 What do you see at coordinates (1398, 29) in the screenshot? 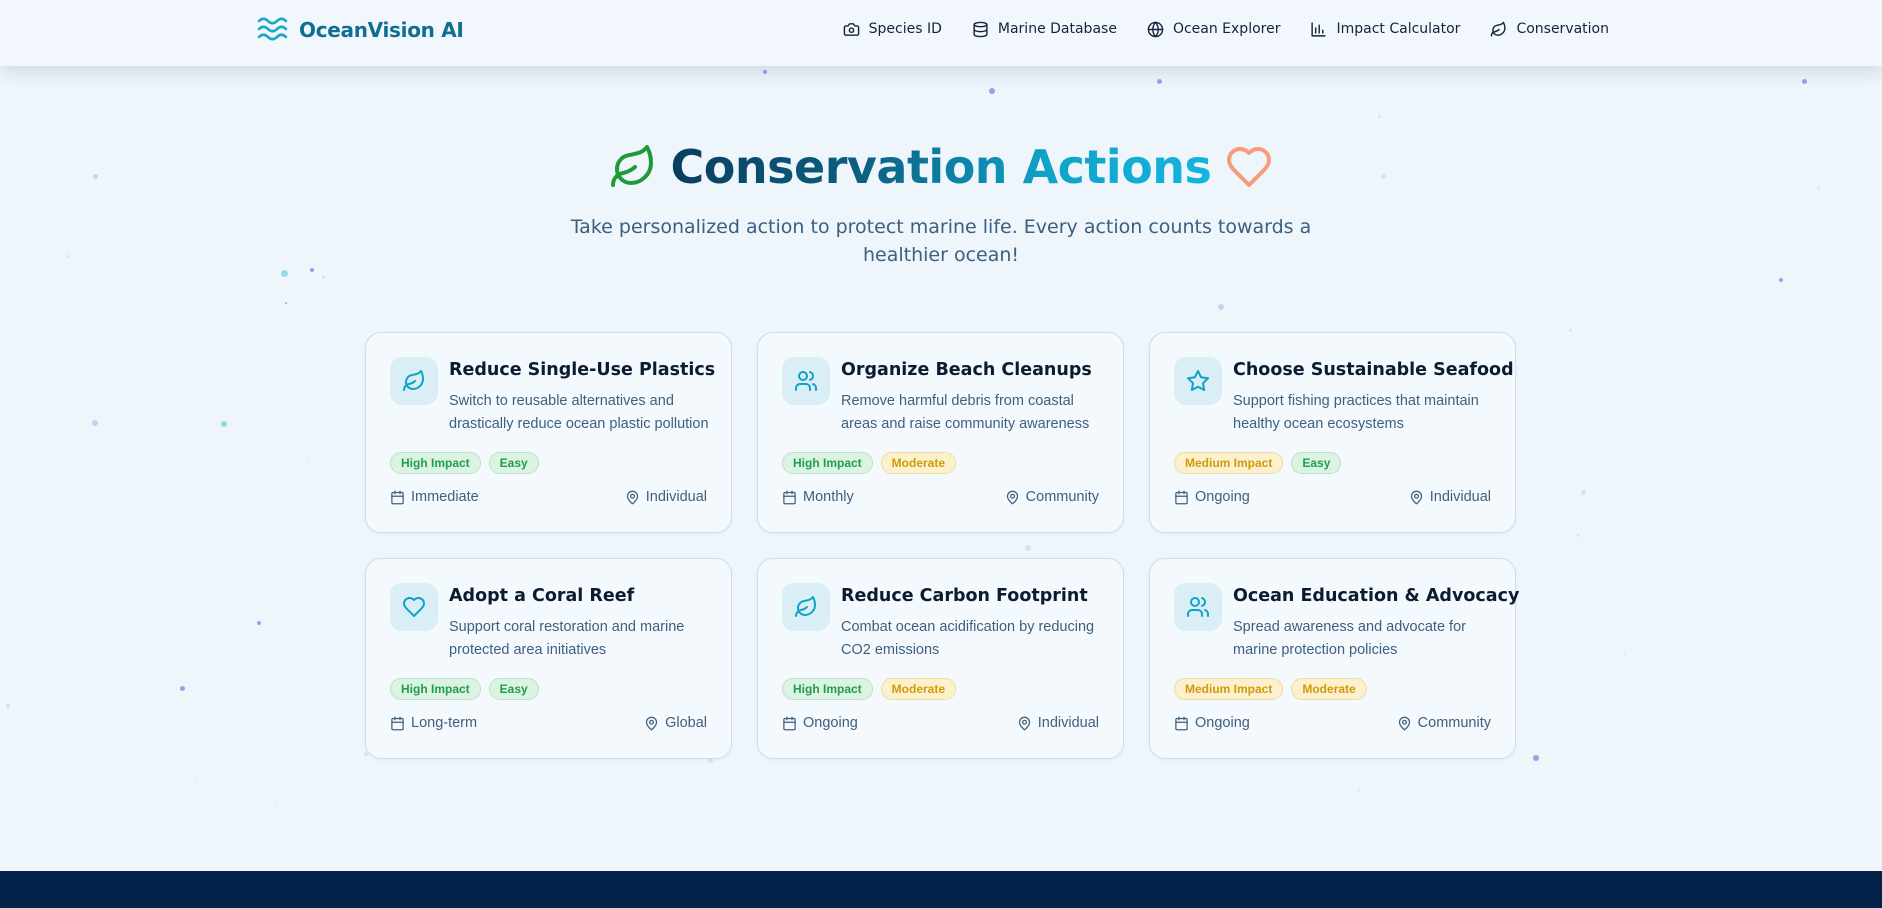
I see `nav-label: Impact Calculator` at bounding box center [1398, 29].